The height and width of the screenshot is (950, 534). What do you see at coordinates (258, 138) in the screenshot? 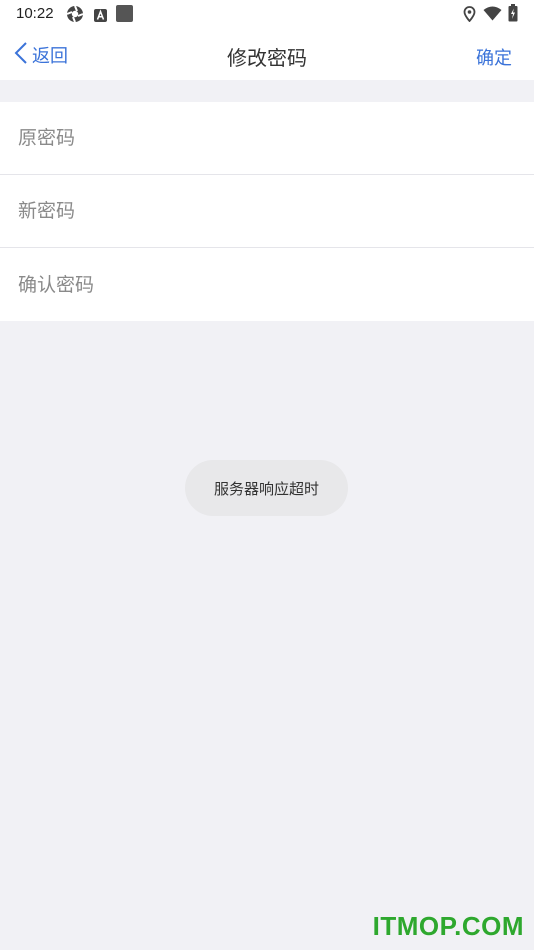
I see `old-password-input` at bounding box center [258, 138].